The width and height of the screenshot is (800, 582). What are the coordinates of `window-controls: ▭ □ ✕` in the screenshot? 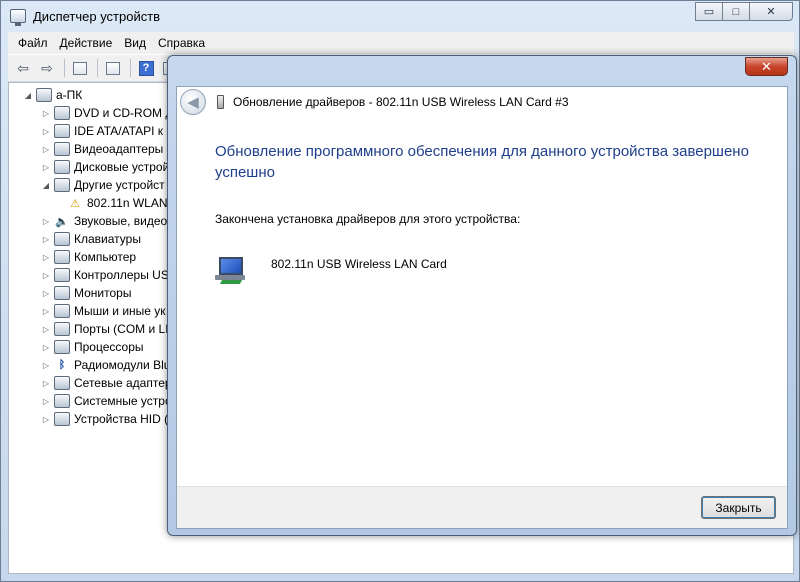 It's located at (744, 11).